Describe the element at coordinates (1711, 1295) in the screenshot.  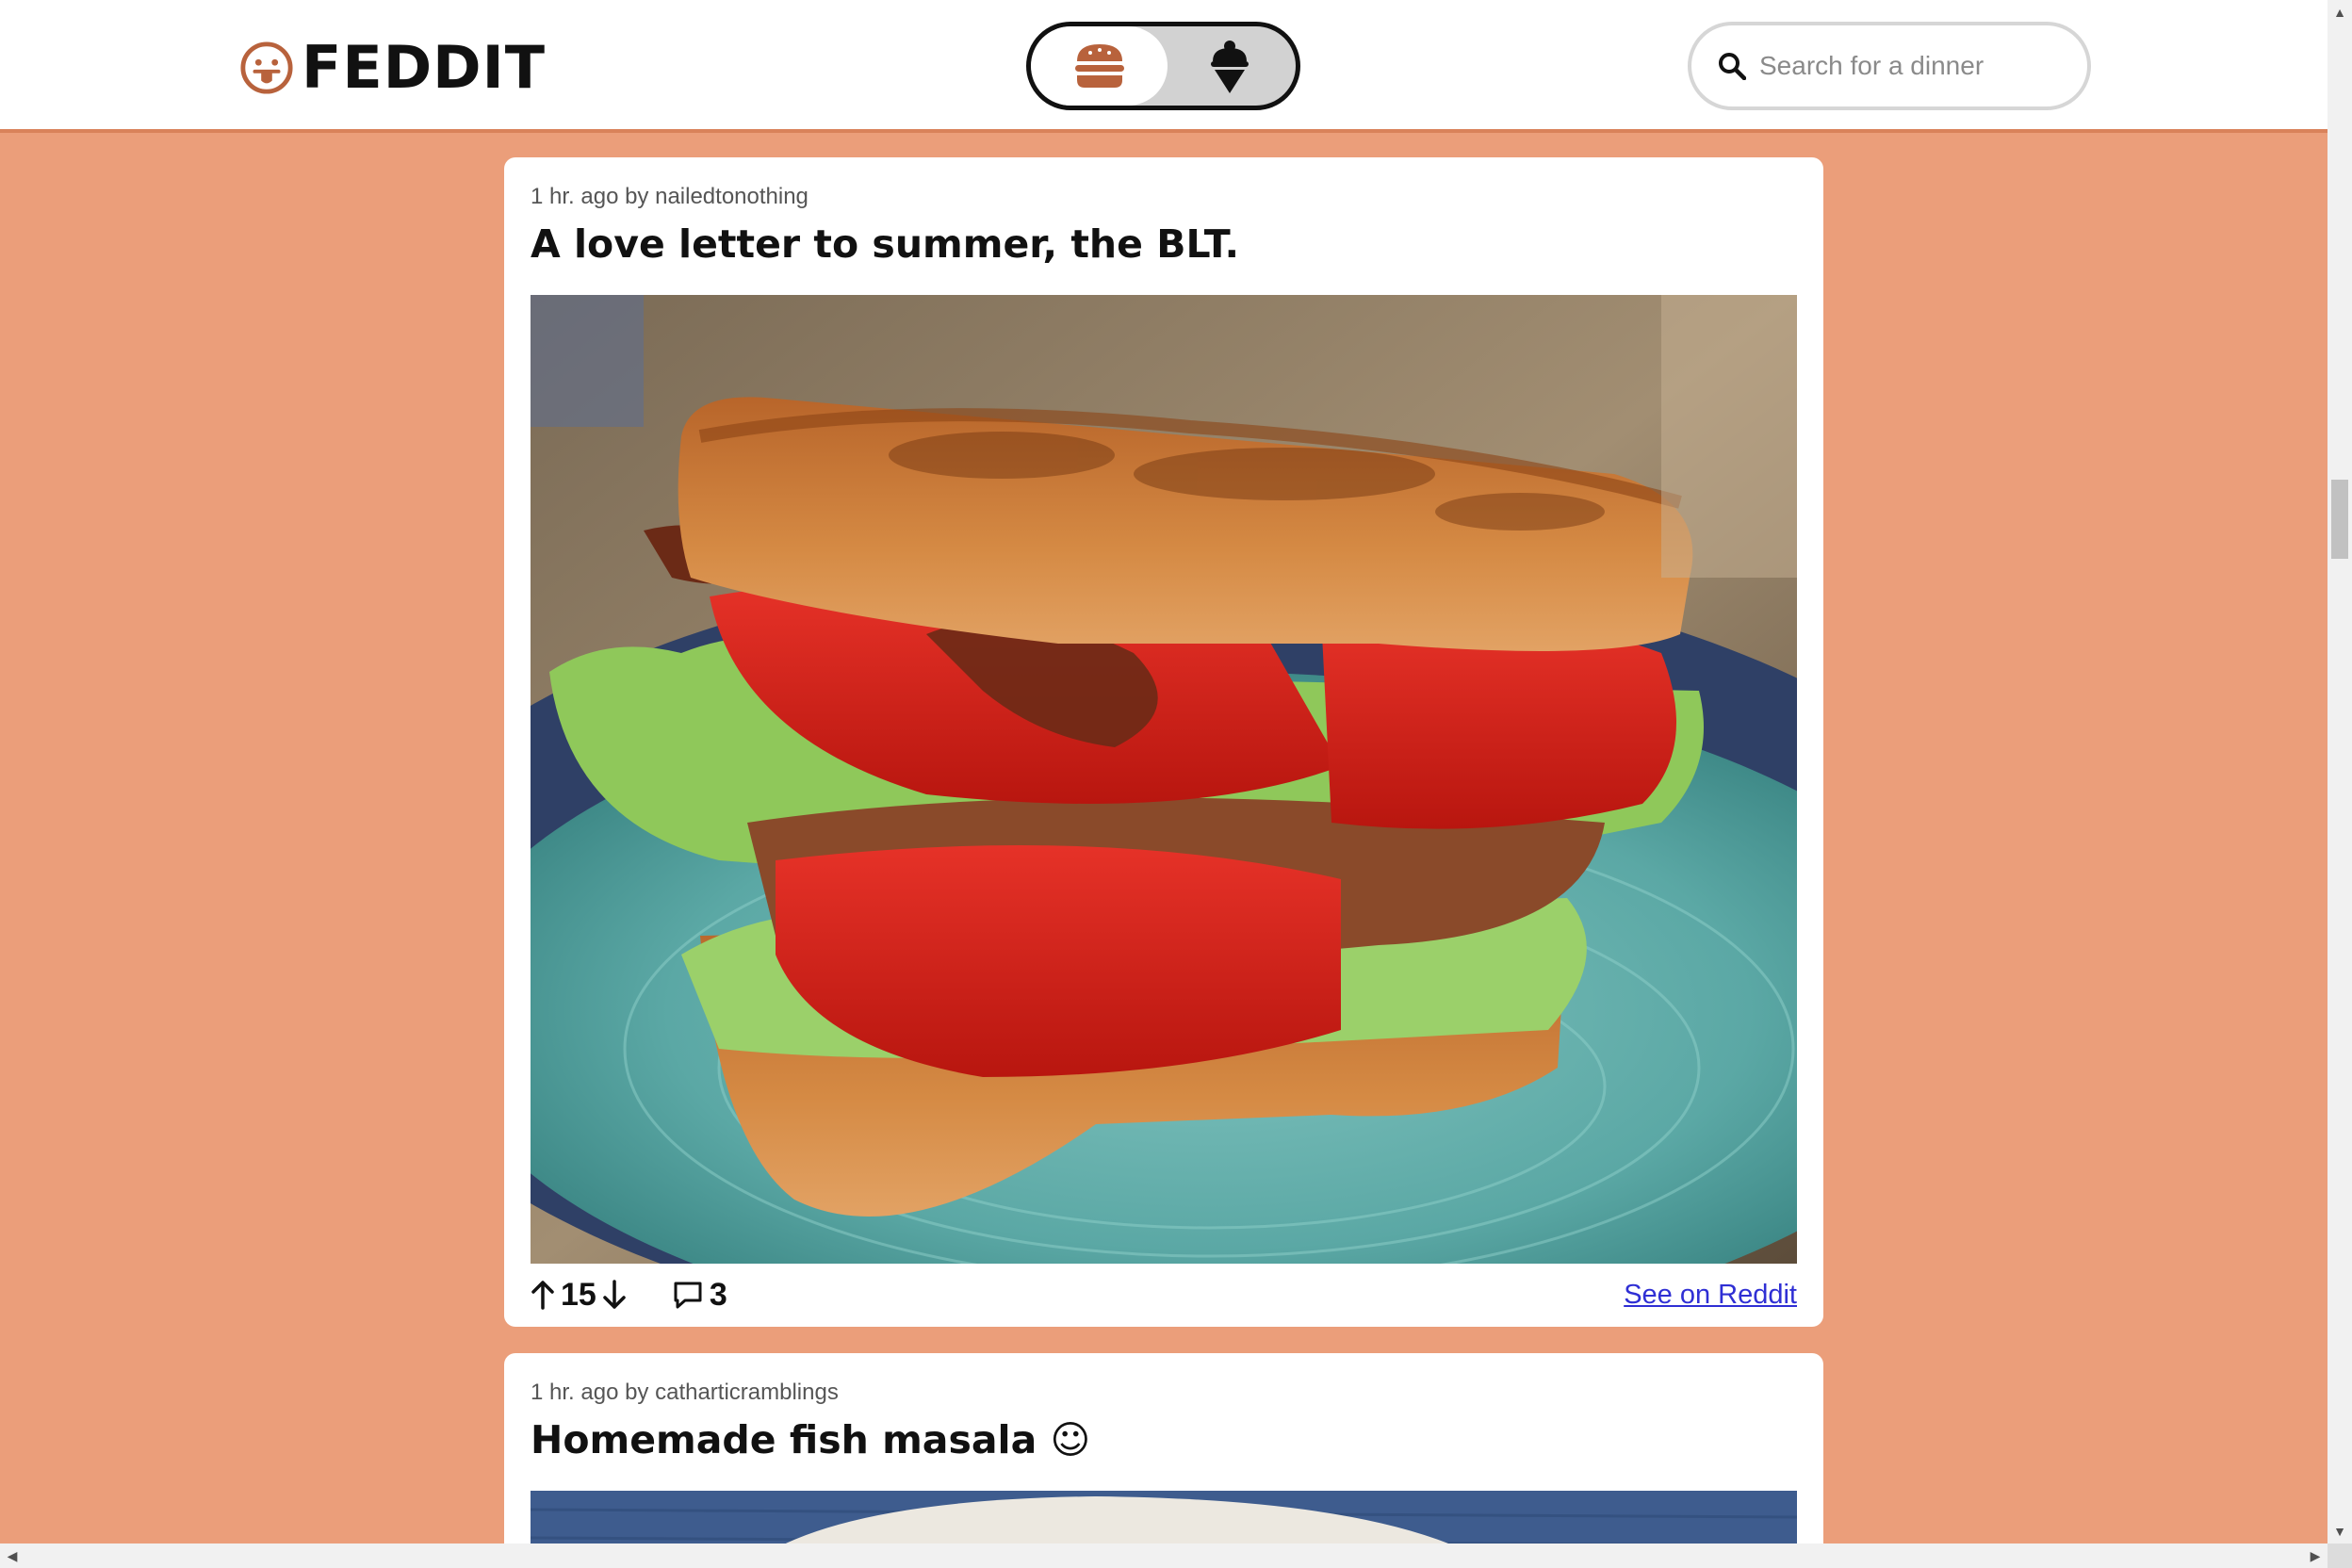
I see `see-on-reddit-link: See on Reddit` at that location.